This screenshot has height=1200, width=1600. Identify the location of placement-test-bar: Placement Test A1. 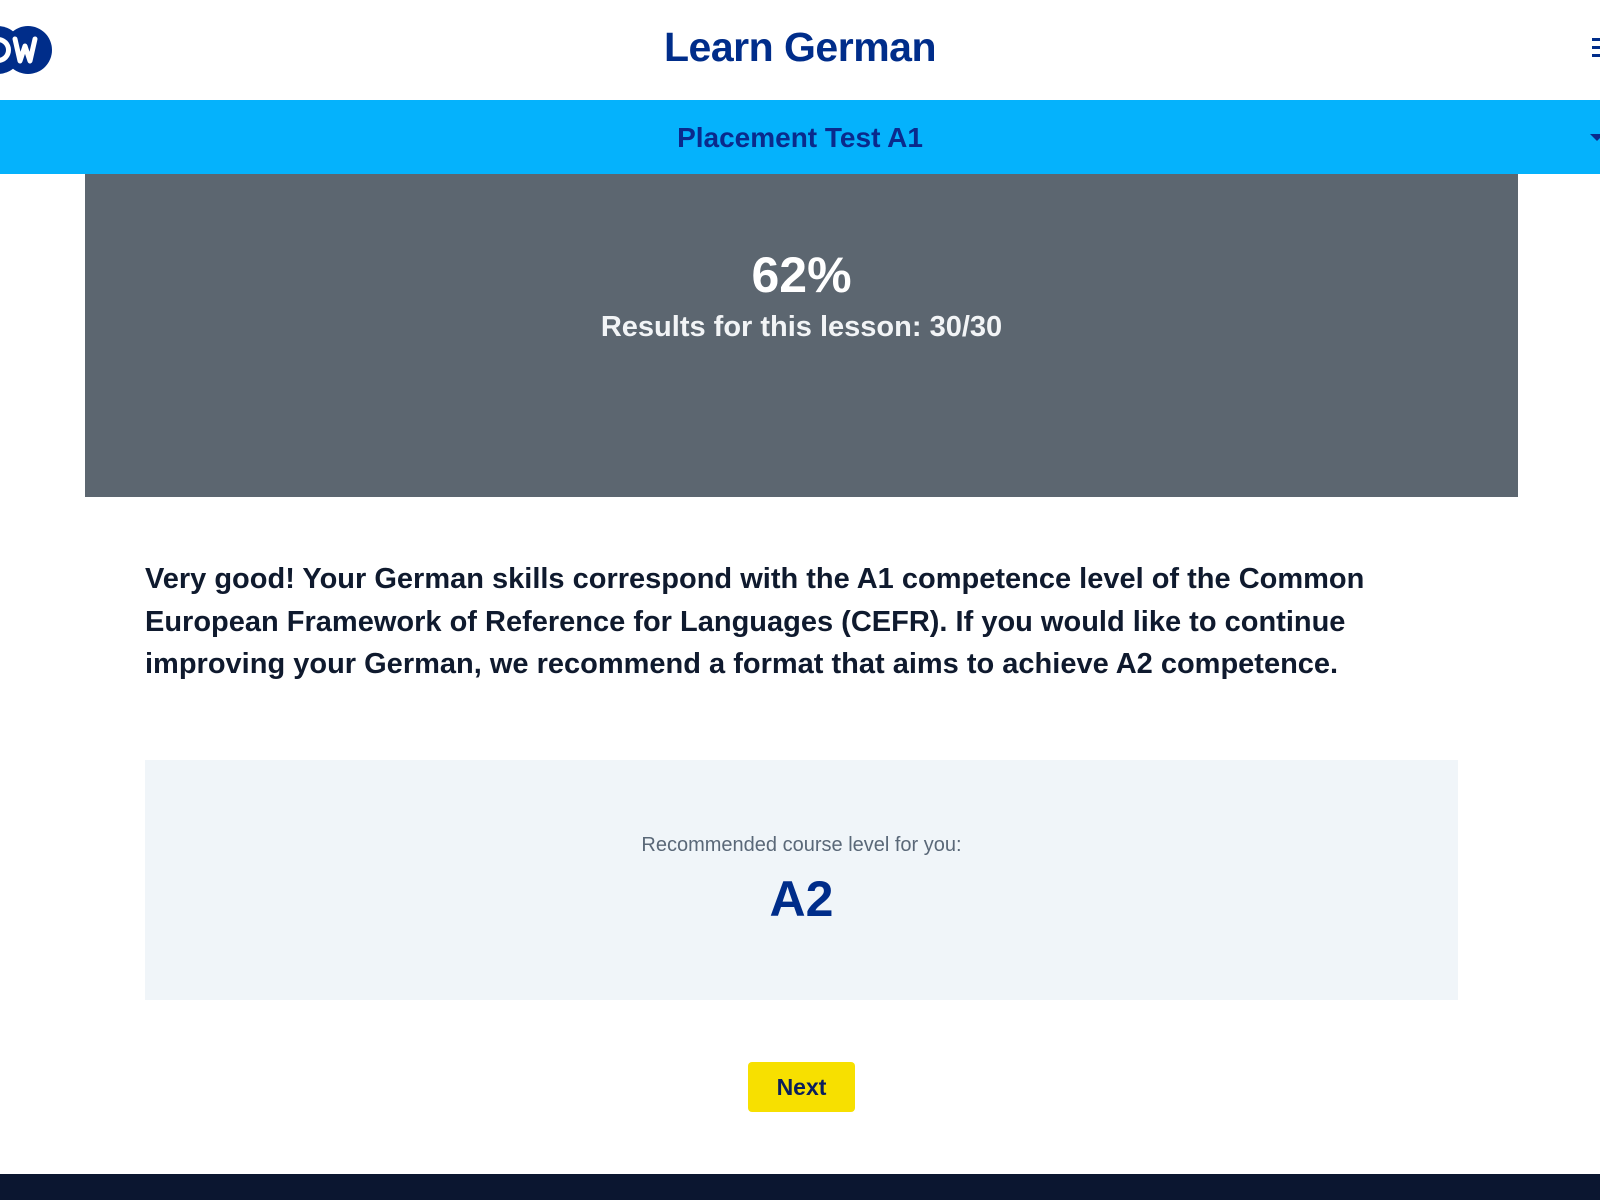
(800, 137).